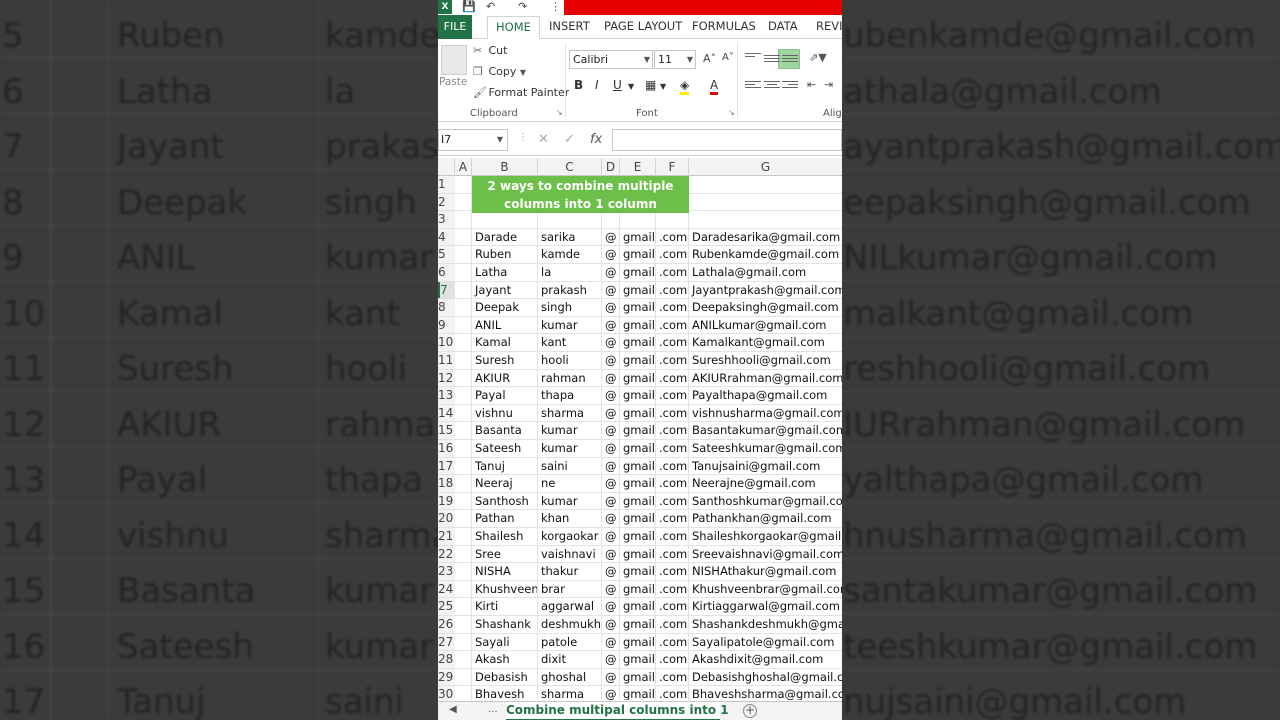 This screenshot has height=720, width=1280. Describe the element at coordinates (570, 360) in the screenshot. I see `cell-last: hooli` at that location.